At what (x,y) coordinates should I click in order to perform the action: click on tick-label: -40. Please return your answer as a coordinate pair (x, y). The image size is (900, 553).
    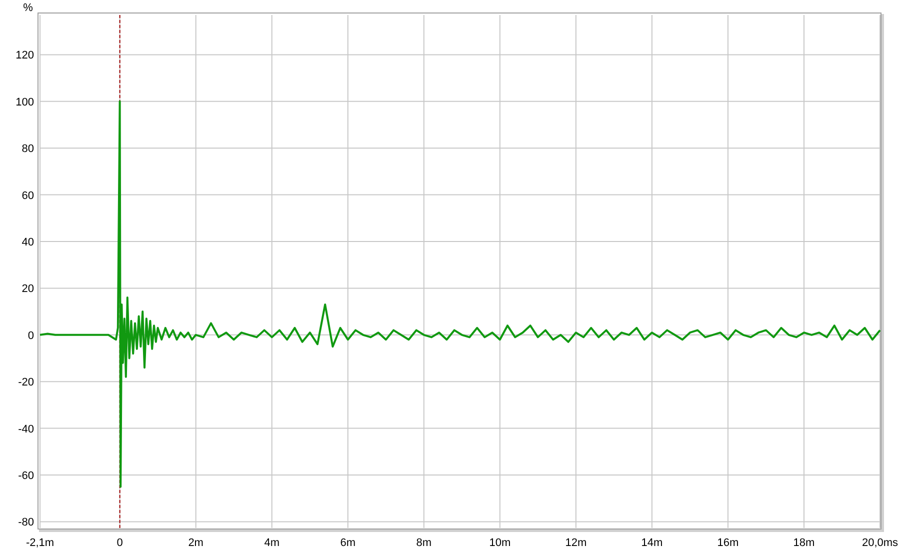
    Looking at the image, I should click on (26, 429).